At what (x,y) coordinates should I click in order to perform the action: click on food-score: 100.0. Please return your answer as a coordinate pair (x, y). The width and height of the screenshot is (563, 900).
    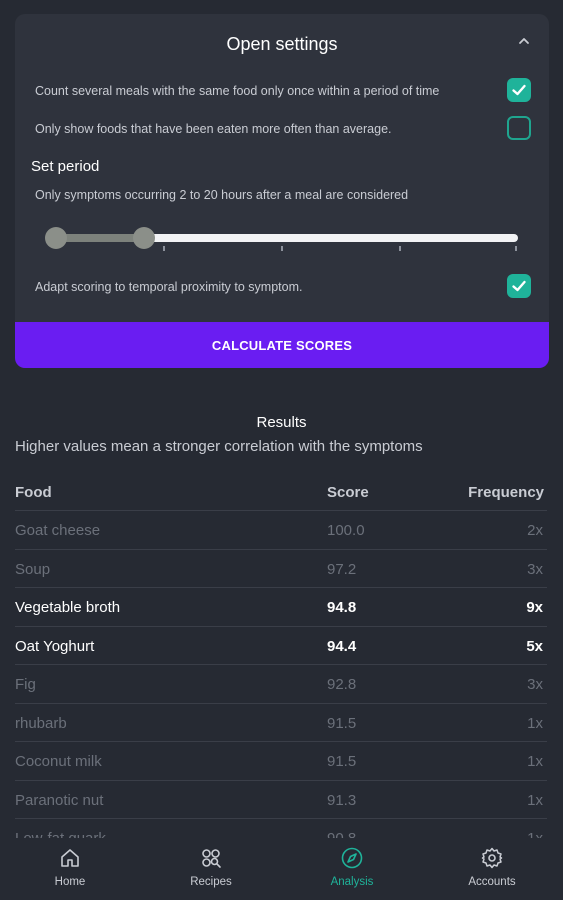
    Looking at the image, I should click on (346, 530).